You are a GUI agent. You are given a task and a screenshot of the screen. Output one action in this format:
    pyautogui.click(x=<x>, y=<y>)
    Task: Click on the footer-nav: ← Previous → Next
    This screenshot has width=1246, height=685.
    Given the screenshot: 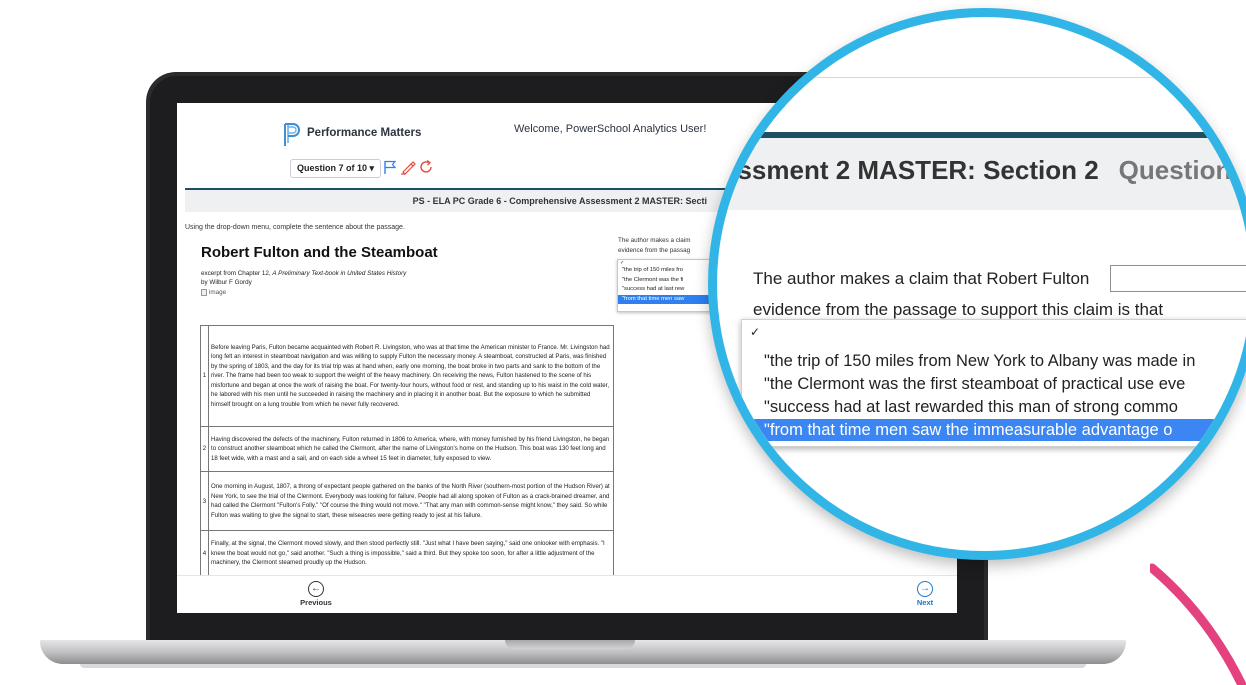 What is the action you would take?
    pyautogui.click(x=567, y=594)
    